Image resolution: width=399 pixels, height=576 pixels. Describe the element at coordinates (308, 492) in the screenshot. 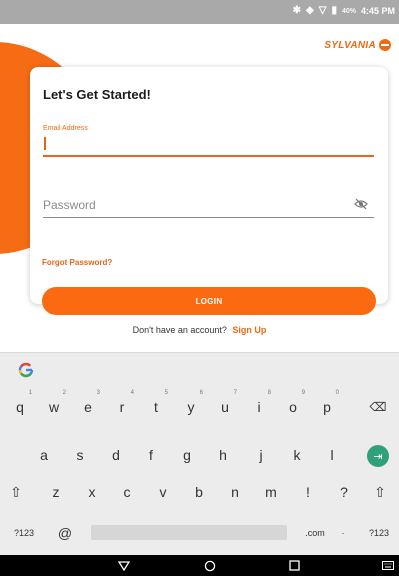

I see `key-exclamation: !` at that location.